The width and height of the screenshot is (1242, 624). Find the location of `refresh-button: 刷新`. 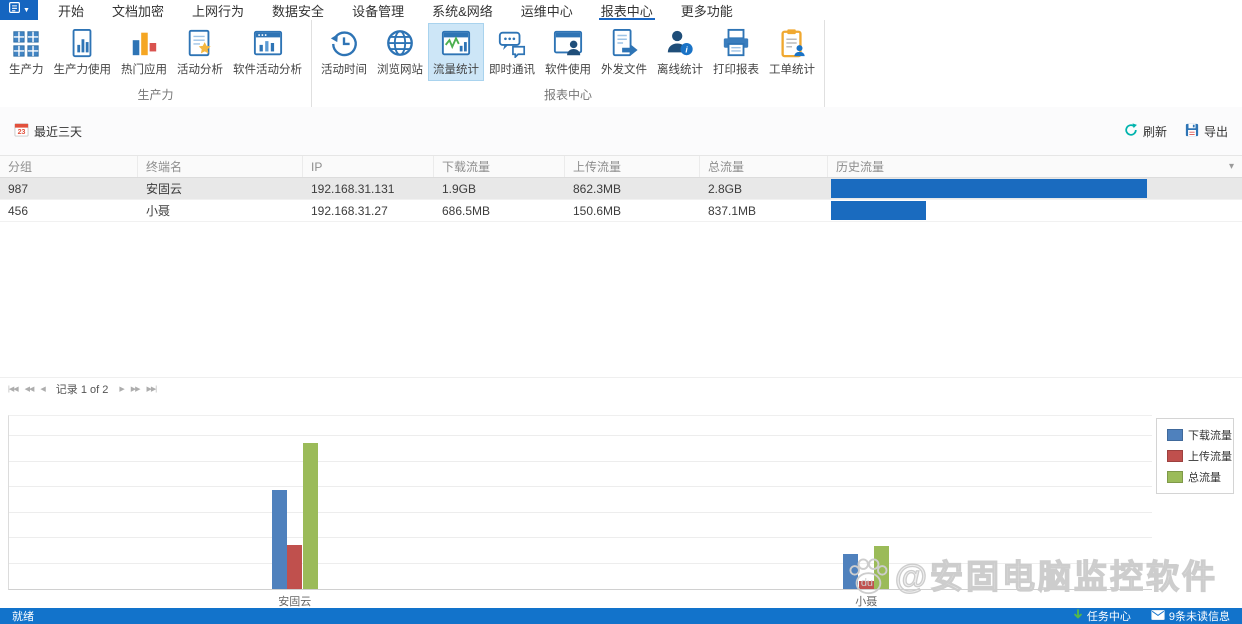

refresh-button: 刷新 is located at coordinates (1145, 131).